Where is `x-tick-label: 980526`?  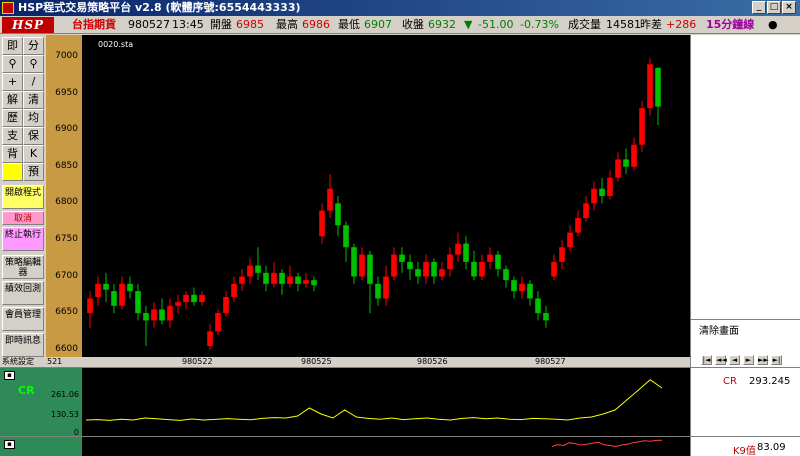 x-tick-label: 980526 is located at coordinates (432, 361).